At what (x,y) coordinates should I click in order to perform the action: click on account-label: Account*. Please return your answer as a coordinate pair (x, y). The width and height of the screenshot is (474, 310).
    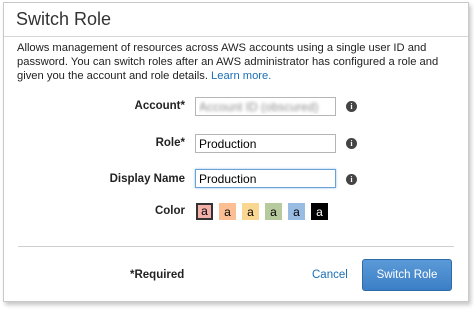
    Looking at the image, I should click on (159, 106).